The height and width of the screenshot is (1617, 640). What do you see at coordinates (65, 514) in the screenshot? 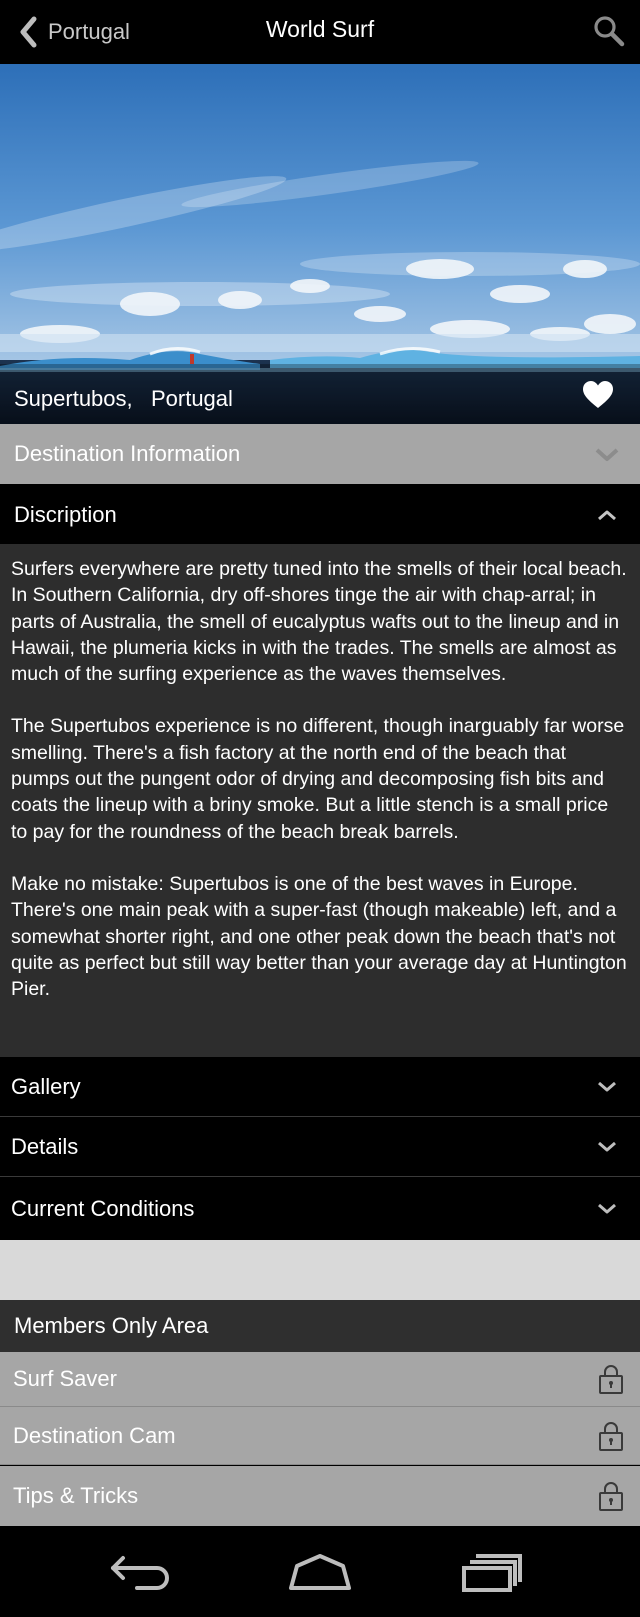
I see `description-label: Discription` at bounding box center [65, 514].